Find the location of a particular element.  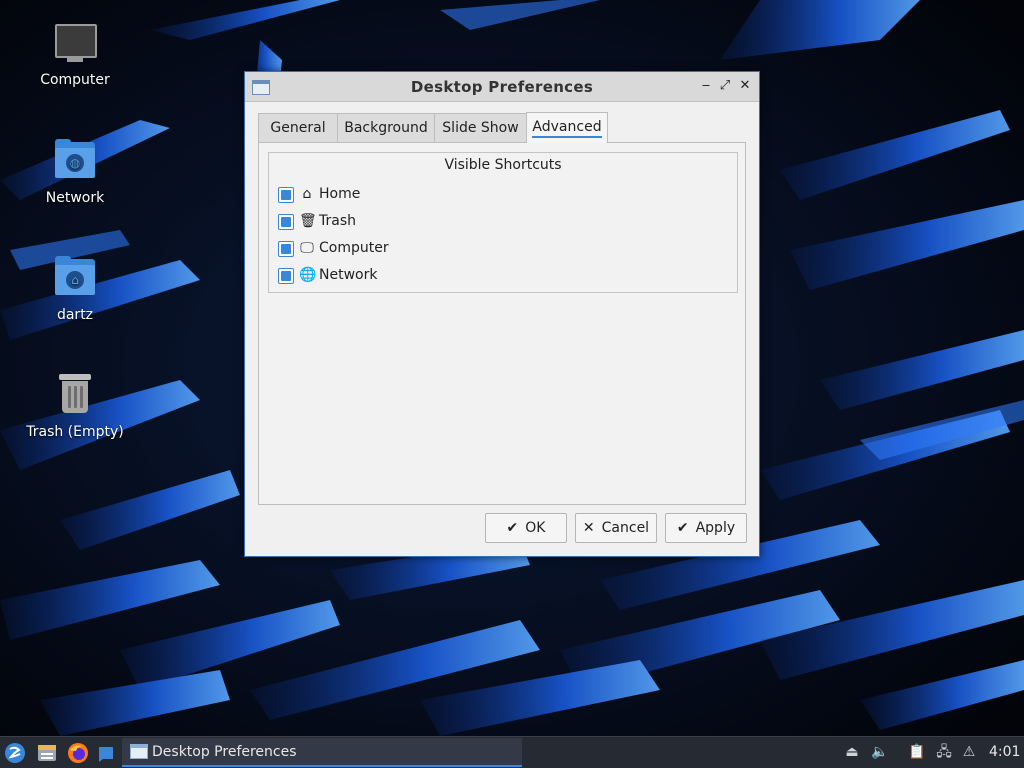

firefox-icon is located at coordinates (78, 753).